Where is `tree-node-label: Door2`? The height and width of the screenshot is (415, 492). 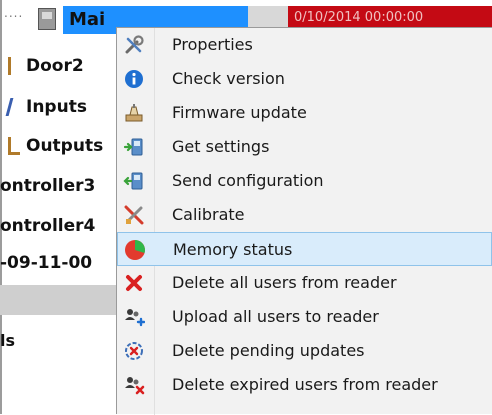 tree-node-label: Door2 is located at coordinates (55, 66).